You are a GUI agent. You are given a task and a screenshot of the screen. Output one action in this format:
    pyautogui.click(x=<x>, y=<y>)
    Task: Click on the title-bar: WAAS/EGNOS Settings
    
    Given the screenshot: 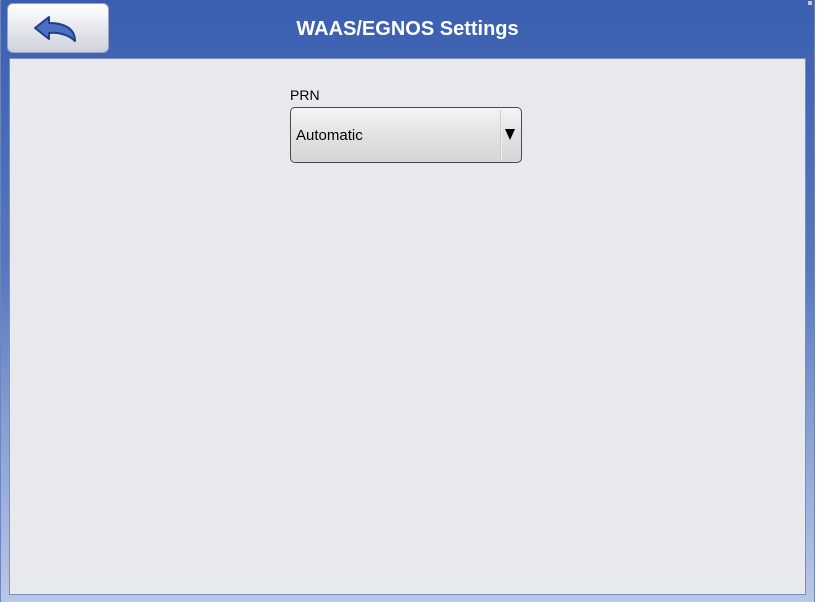 What is the action you would take?
    pyautogui.click(x=407, y=29)
    